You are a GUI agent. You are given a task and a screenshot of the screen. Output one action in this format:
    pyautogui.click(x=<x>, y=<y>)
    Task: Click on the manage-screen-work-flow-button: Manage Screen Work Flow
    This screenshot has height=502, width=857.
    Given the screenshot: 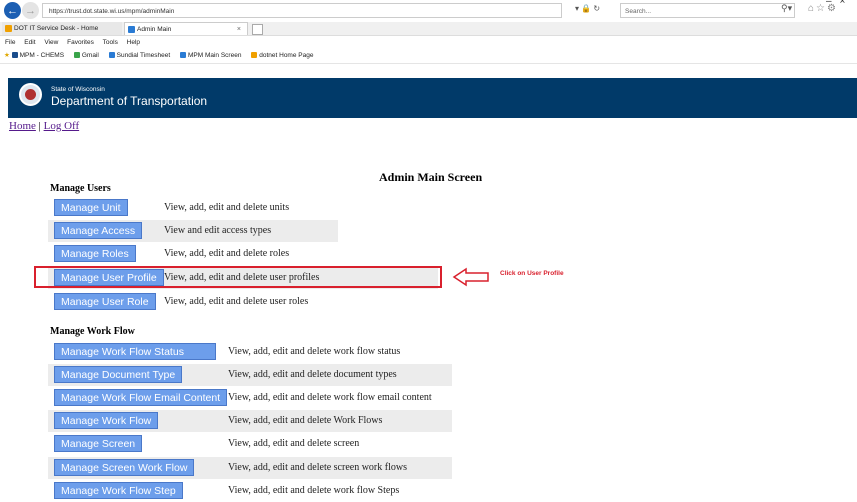 What is the action you would take?
    pyautogui.click(x=124, y=467)
    